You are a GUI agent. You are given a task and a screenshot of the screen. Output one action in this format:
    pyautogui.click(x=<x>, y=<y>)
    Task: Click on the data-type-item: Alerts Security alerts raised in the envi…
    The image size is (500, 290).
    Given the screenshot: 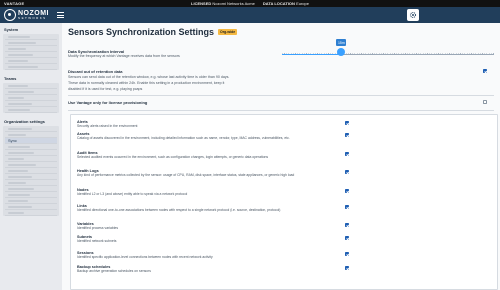 What is the action you would take?
    pyautogui.click(x=187, y=124)
    